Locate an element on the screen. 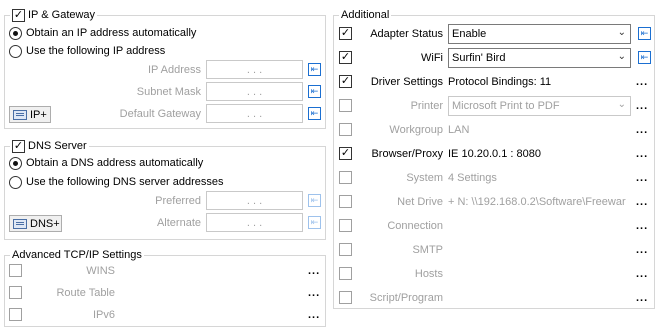  wifi-checkbox: ✓ is located at coordinates (345, 57).